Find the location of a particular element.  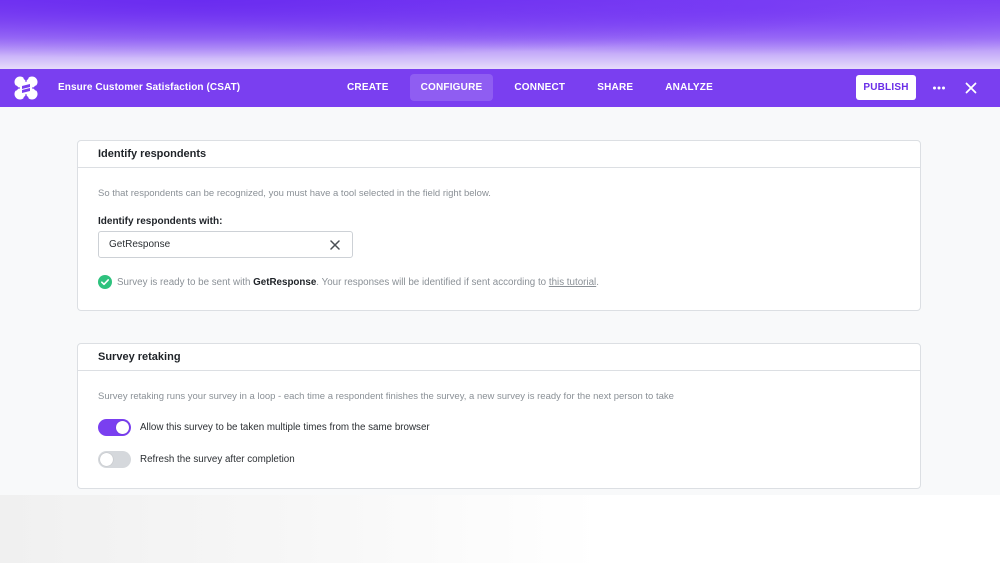

tab-configure: CONFIGURE is located at coordinates (451, 87).